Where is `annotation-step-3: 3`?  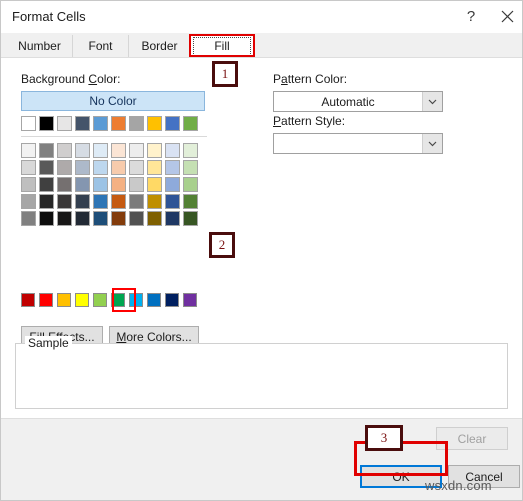 annotation-step-3: 3 is located at coordinates (384, 438).